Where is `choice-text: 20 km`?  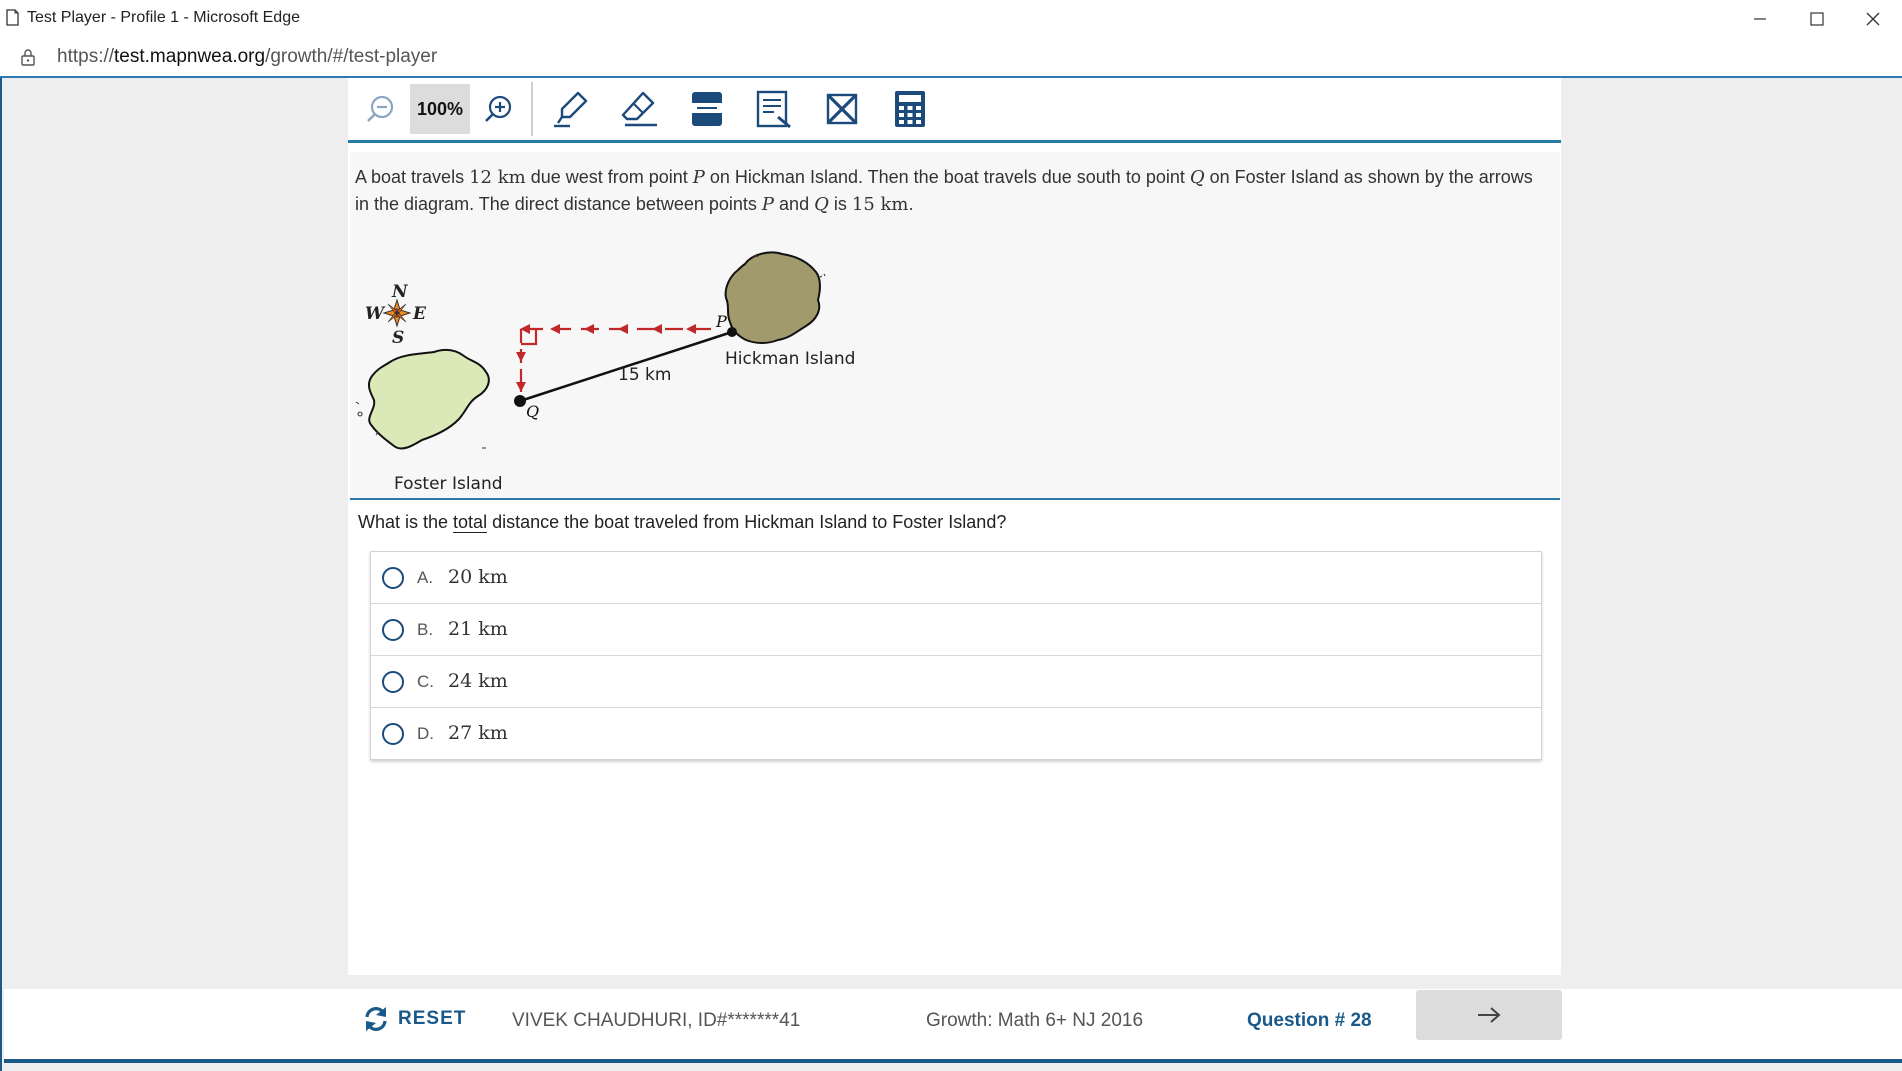
choice-text: 20 km is located at coordinates (478, 577).